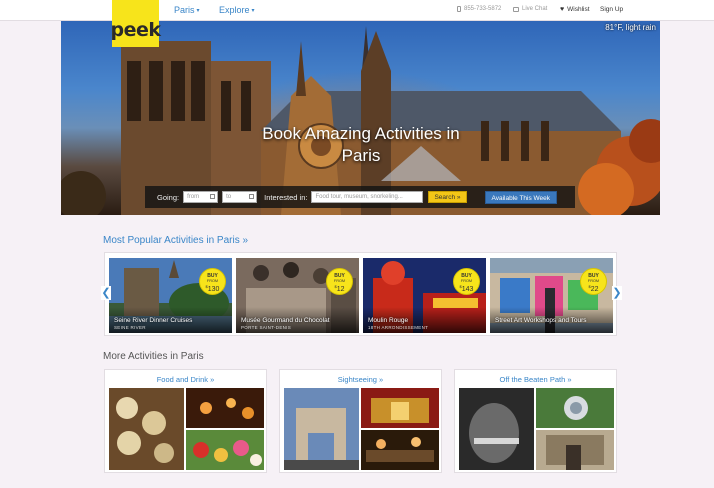 The height and width of the screenshot is (488, 714). I want to click on activity-location: 18TH ARRONDISSEMENT, so click(398, 327).